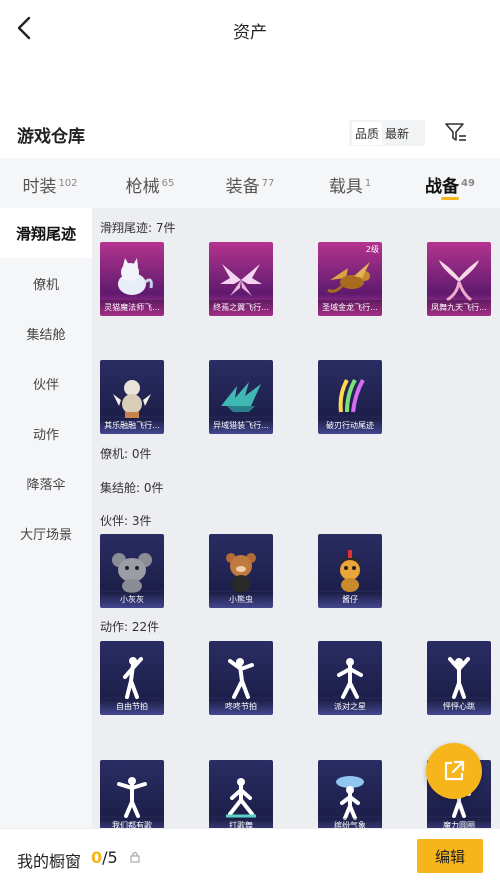  Describe the element at coordinates (46, 333) in the screenshot. I see `sidebar-item-capsule: 集结舱` at that location.